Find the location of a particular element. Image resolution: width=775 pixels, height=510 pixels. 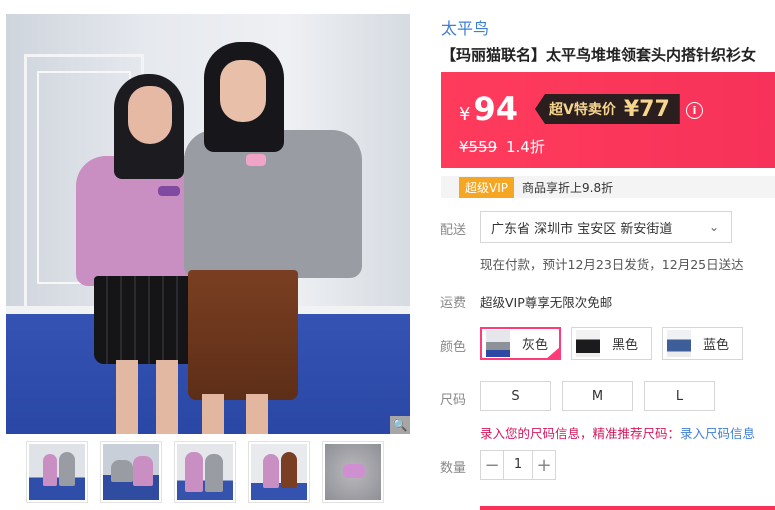

chevron-down-icon: ⌄ is located at coordinates (713, 227).